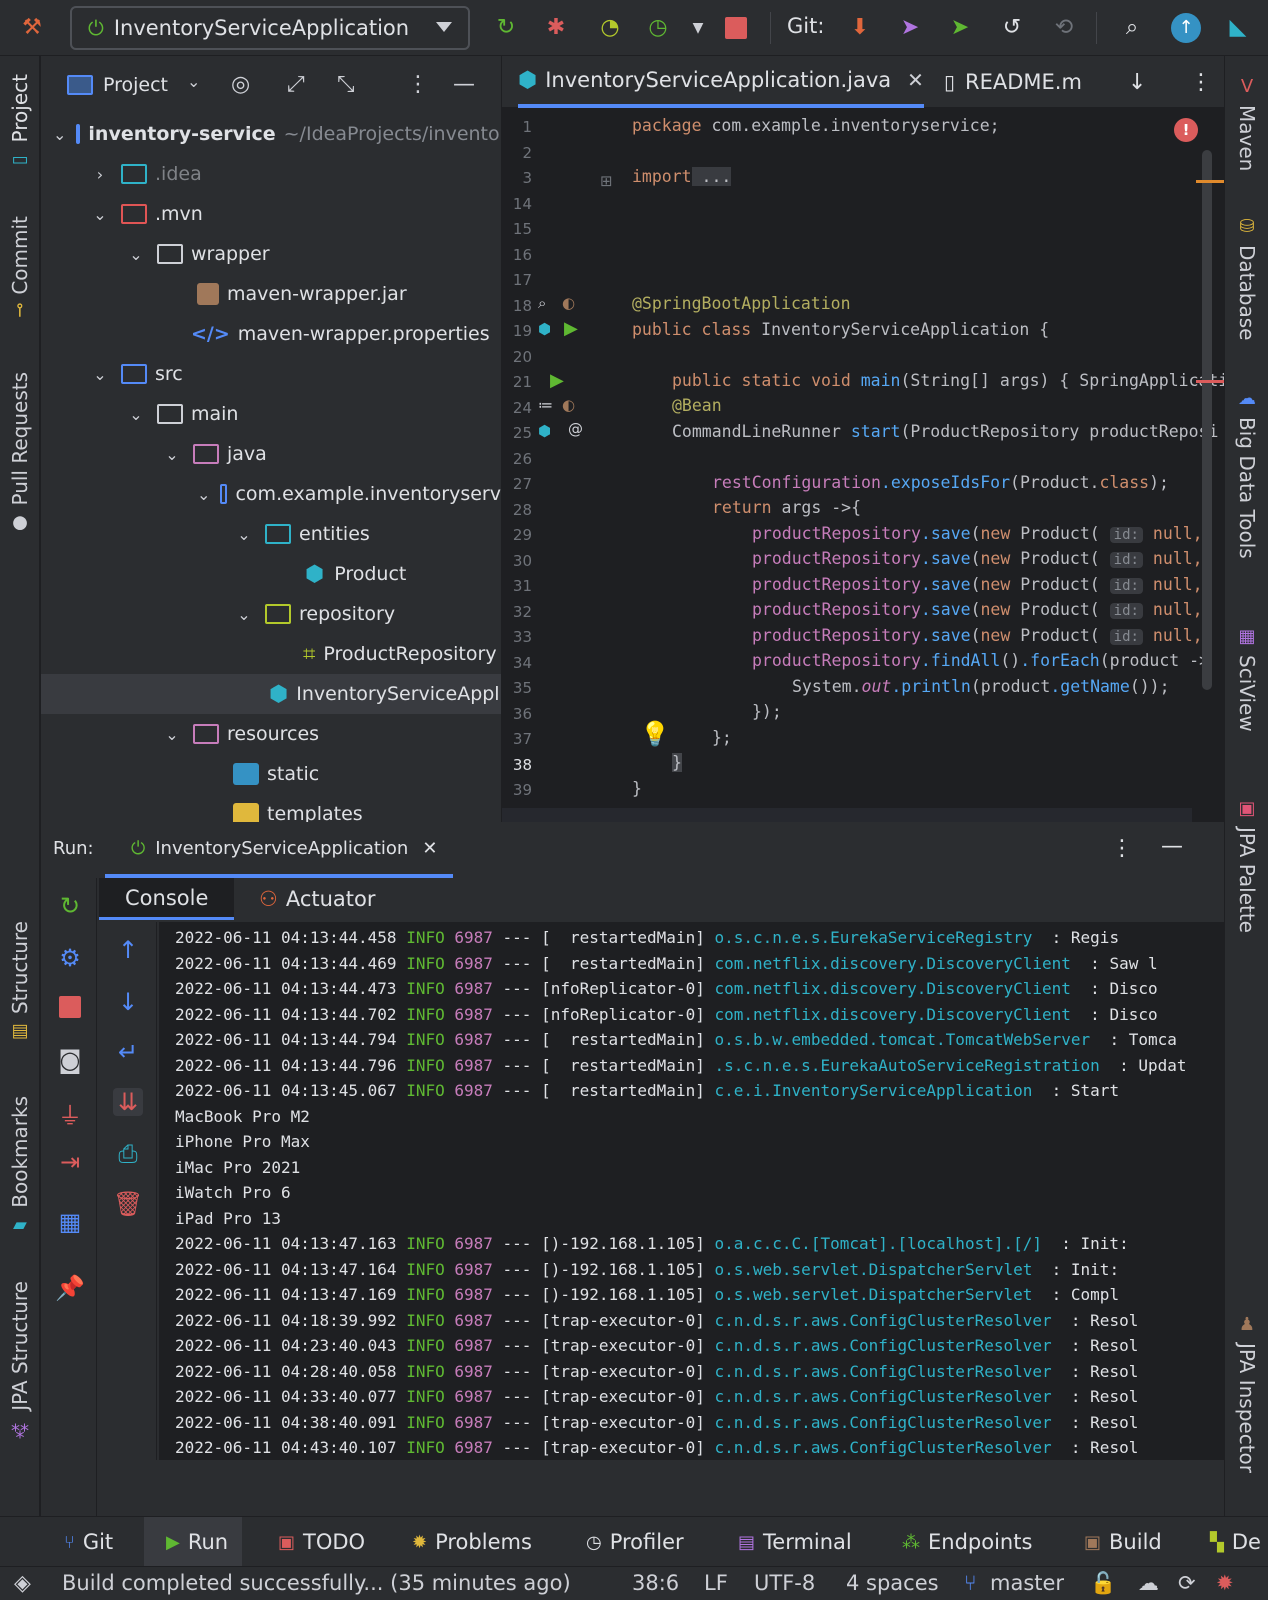 The width and height of the screenshot is (1268, 1600). I want to click on soft-wrap-icon: ↵, so click(128, 1052).